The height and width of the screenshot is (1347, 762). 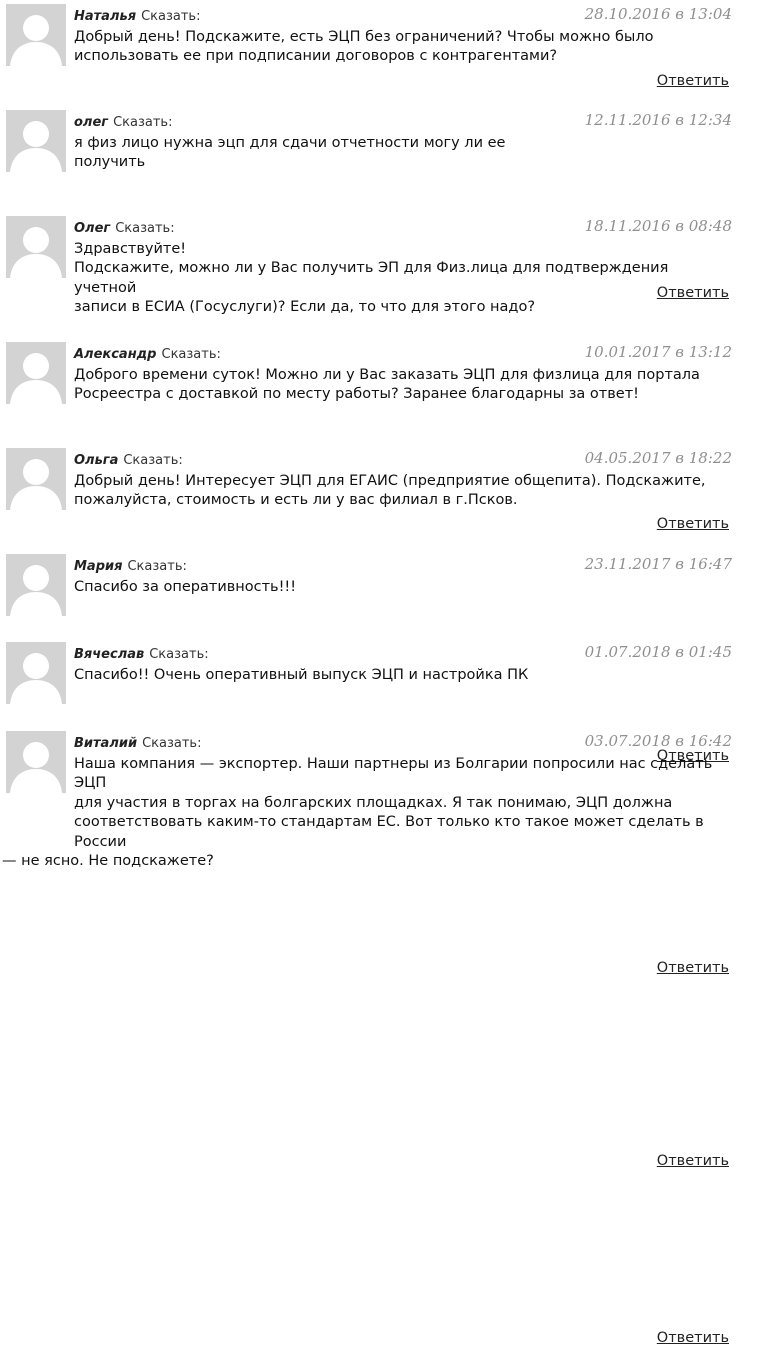 What do you see at coordinates (92, 228) in the screenshot?
I see `comment-author: Олег` at bounding box center [92, 228].